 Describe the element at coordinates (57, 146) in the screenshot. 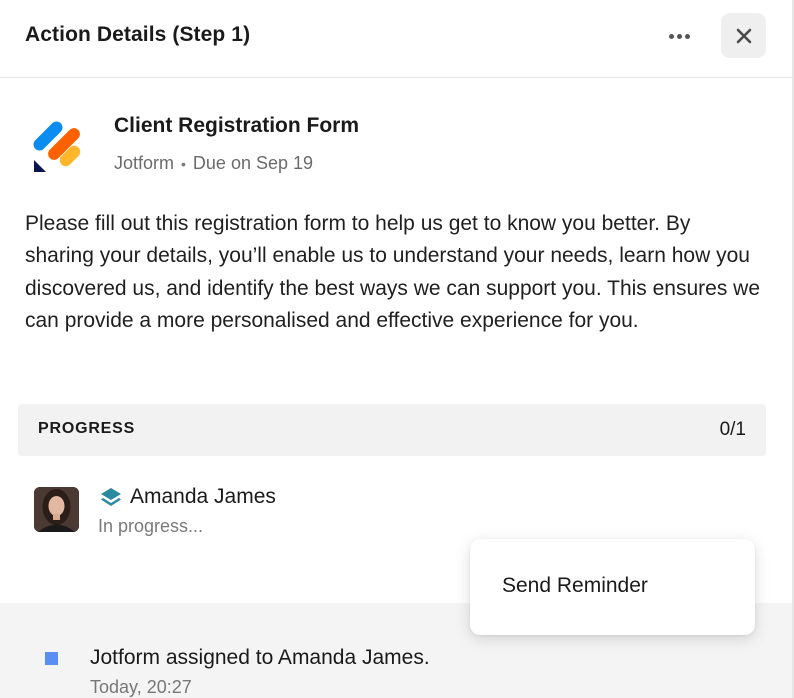

I see `jotform-logo` at that location.